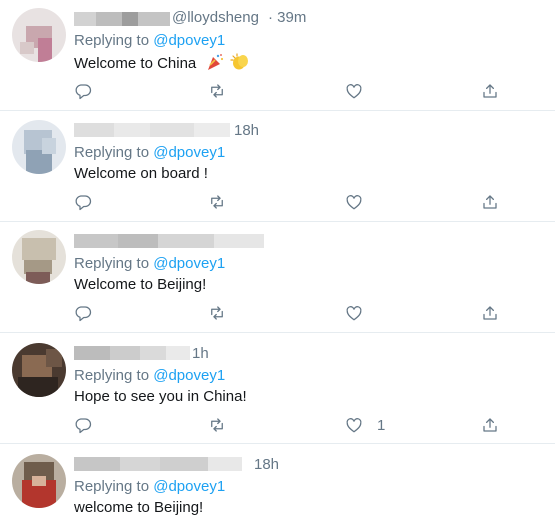 The width and height of the screenshot is (555, 521). What do you see at coordinates (135, 63) in the screenshot?
I see `tweet-text-content: Welcome to China` at bounding box center [135, 63].